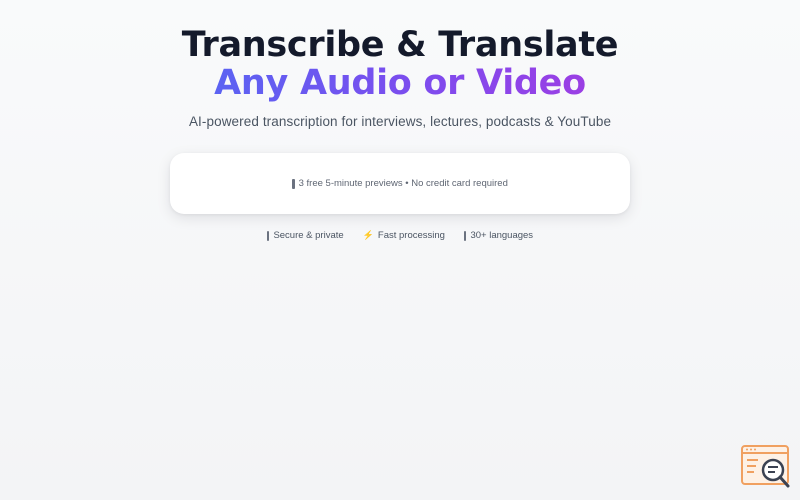 The height and width of the screenshot is (500, 800). Describe the element at coordinates (400, 83) in the screenshot. I see `hero-title-line2: Any Audio or Video` at that location.